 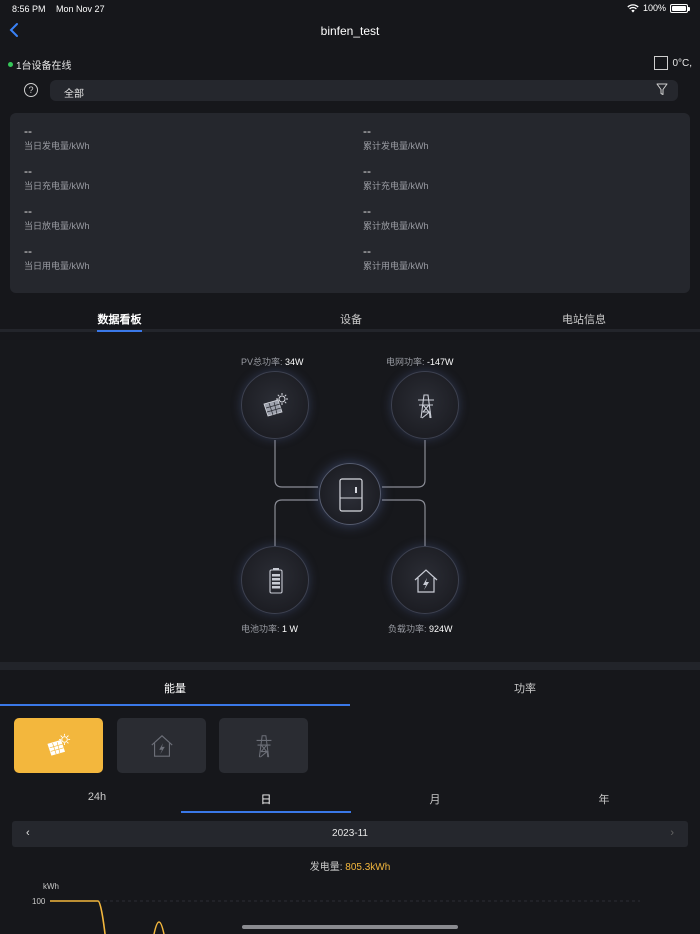 I want to click on tab-station-info: 电站信息, so click(x=584, y=319).